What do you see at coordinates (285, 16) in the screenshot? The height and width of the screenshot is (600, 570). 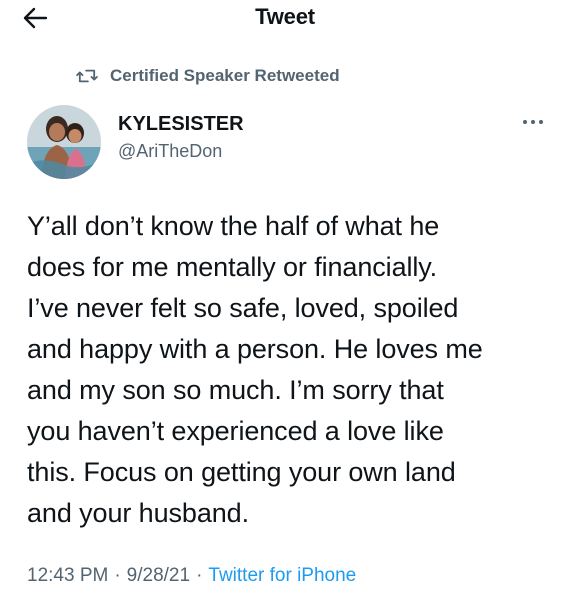 I see `page-title: Tweet` at bounding box center [285, 16].